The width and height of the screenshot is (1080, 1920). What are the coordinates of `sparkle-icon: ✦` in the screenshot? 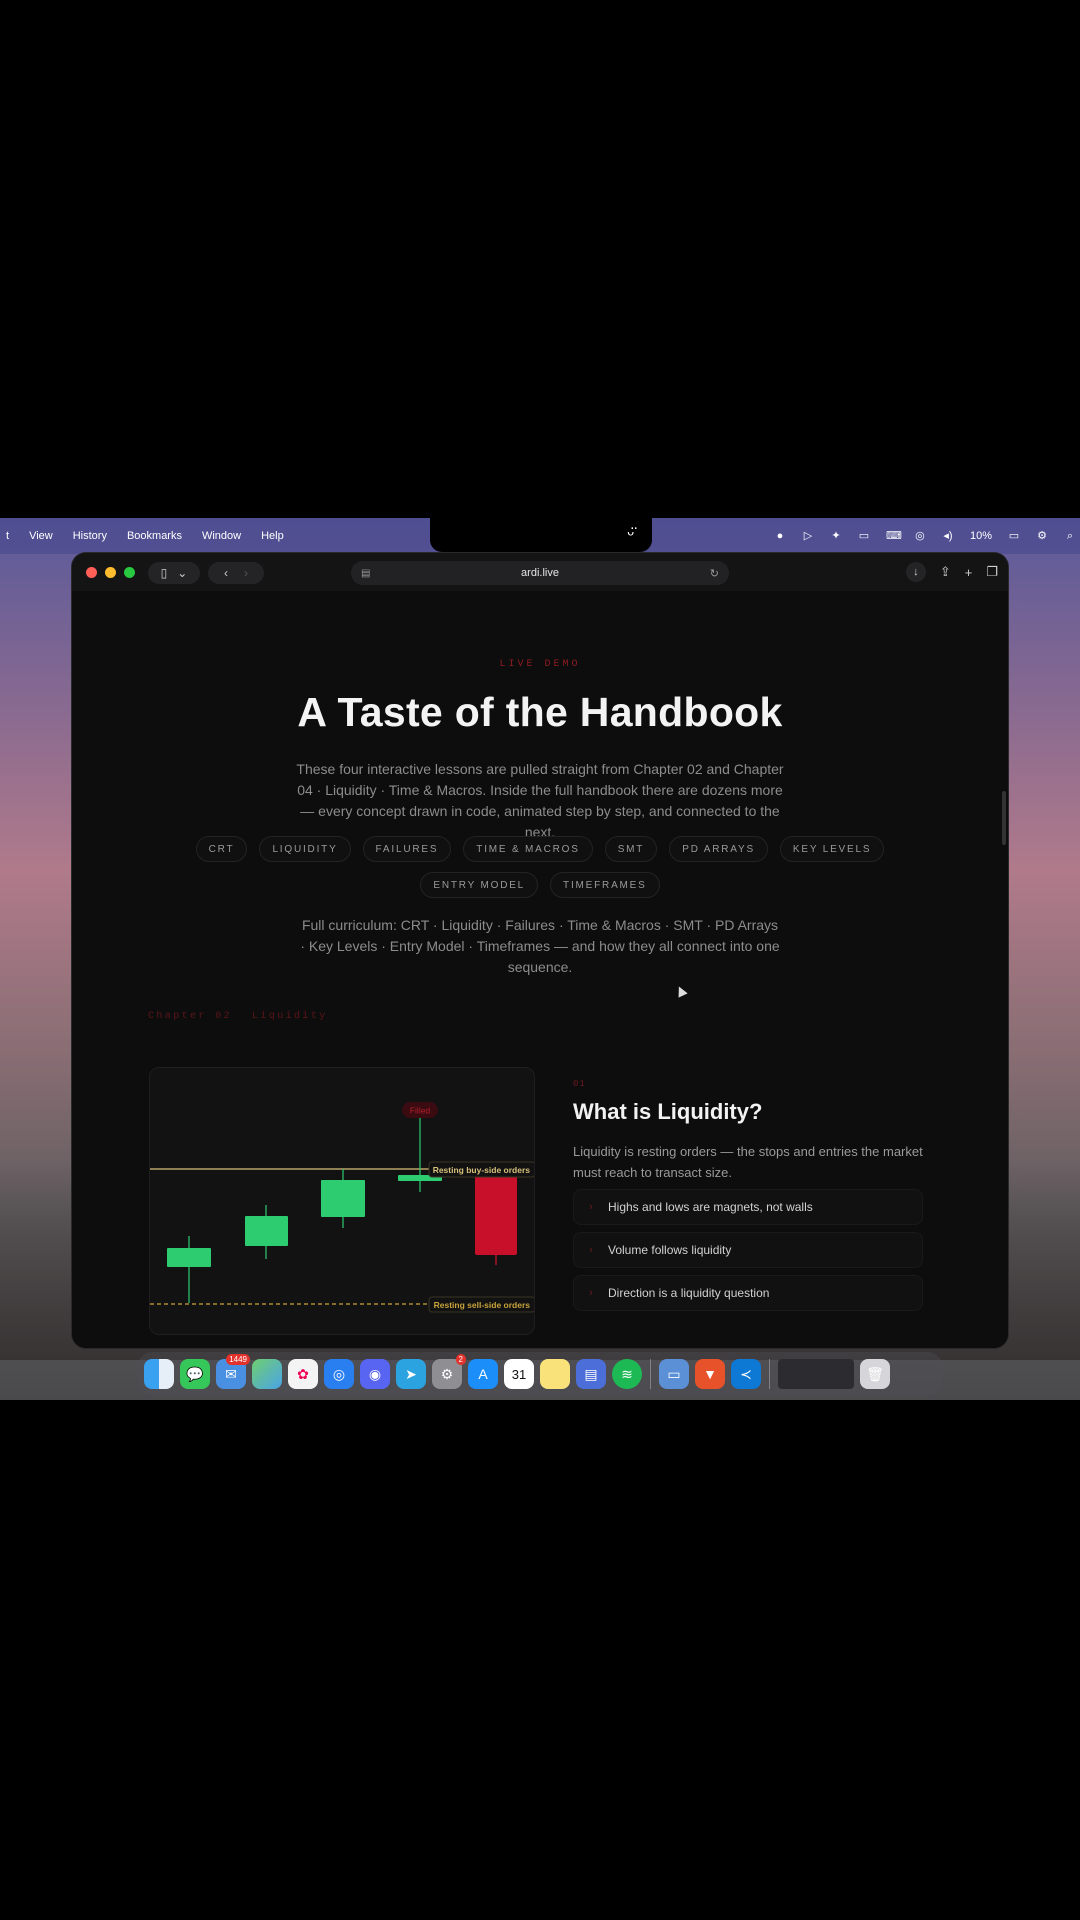 It's located at (836, 536).